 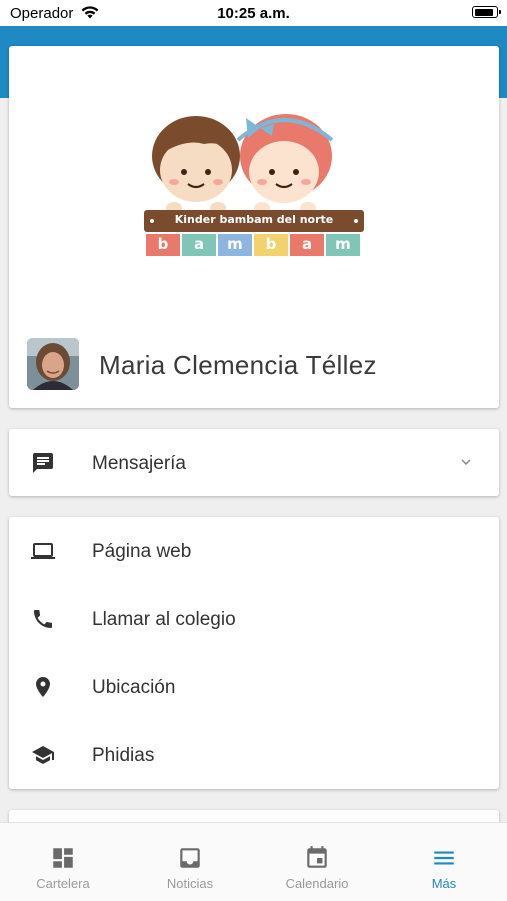 What do you see at coordinates (444, 858) in the screenshot?
I see `menu-icon` at bounding box center [444, 858].